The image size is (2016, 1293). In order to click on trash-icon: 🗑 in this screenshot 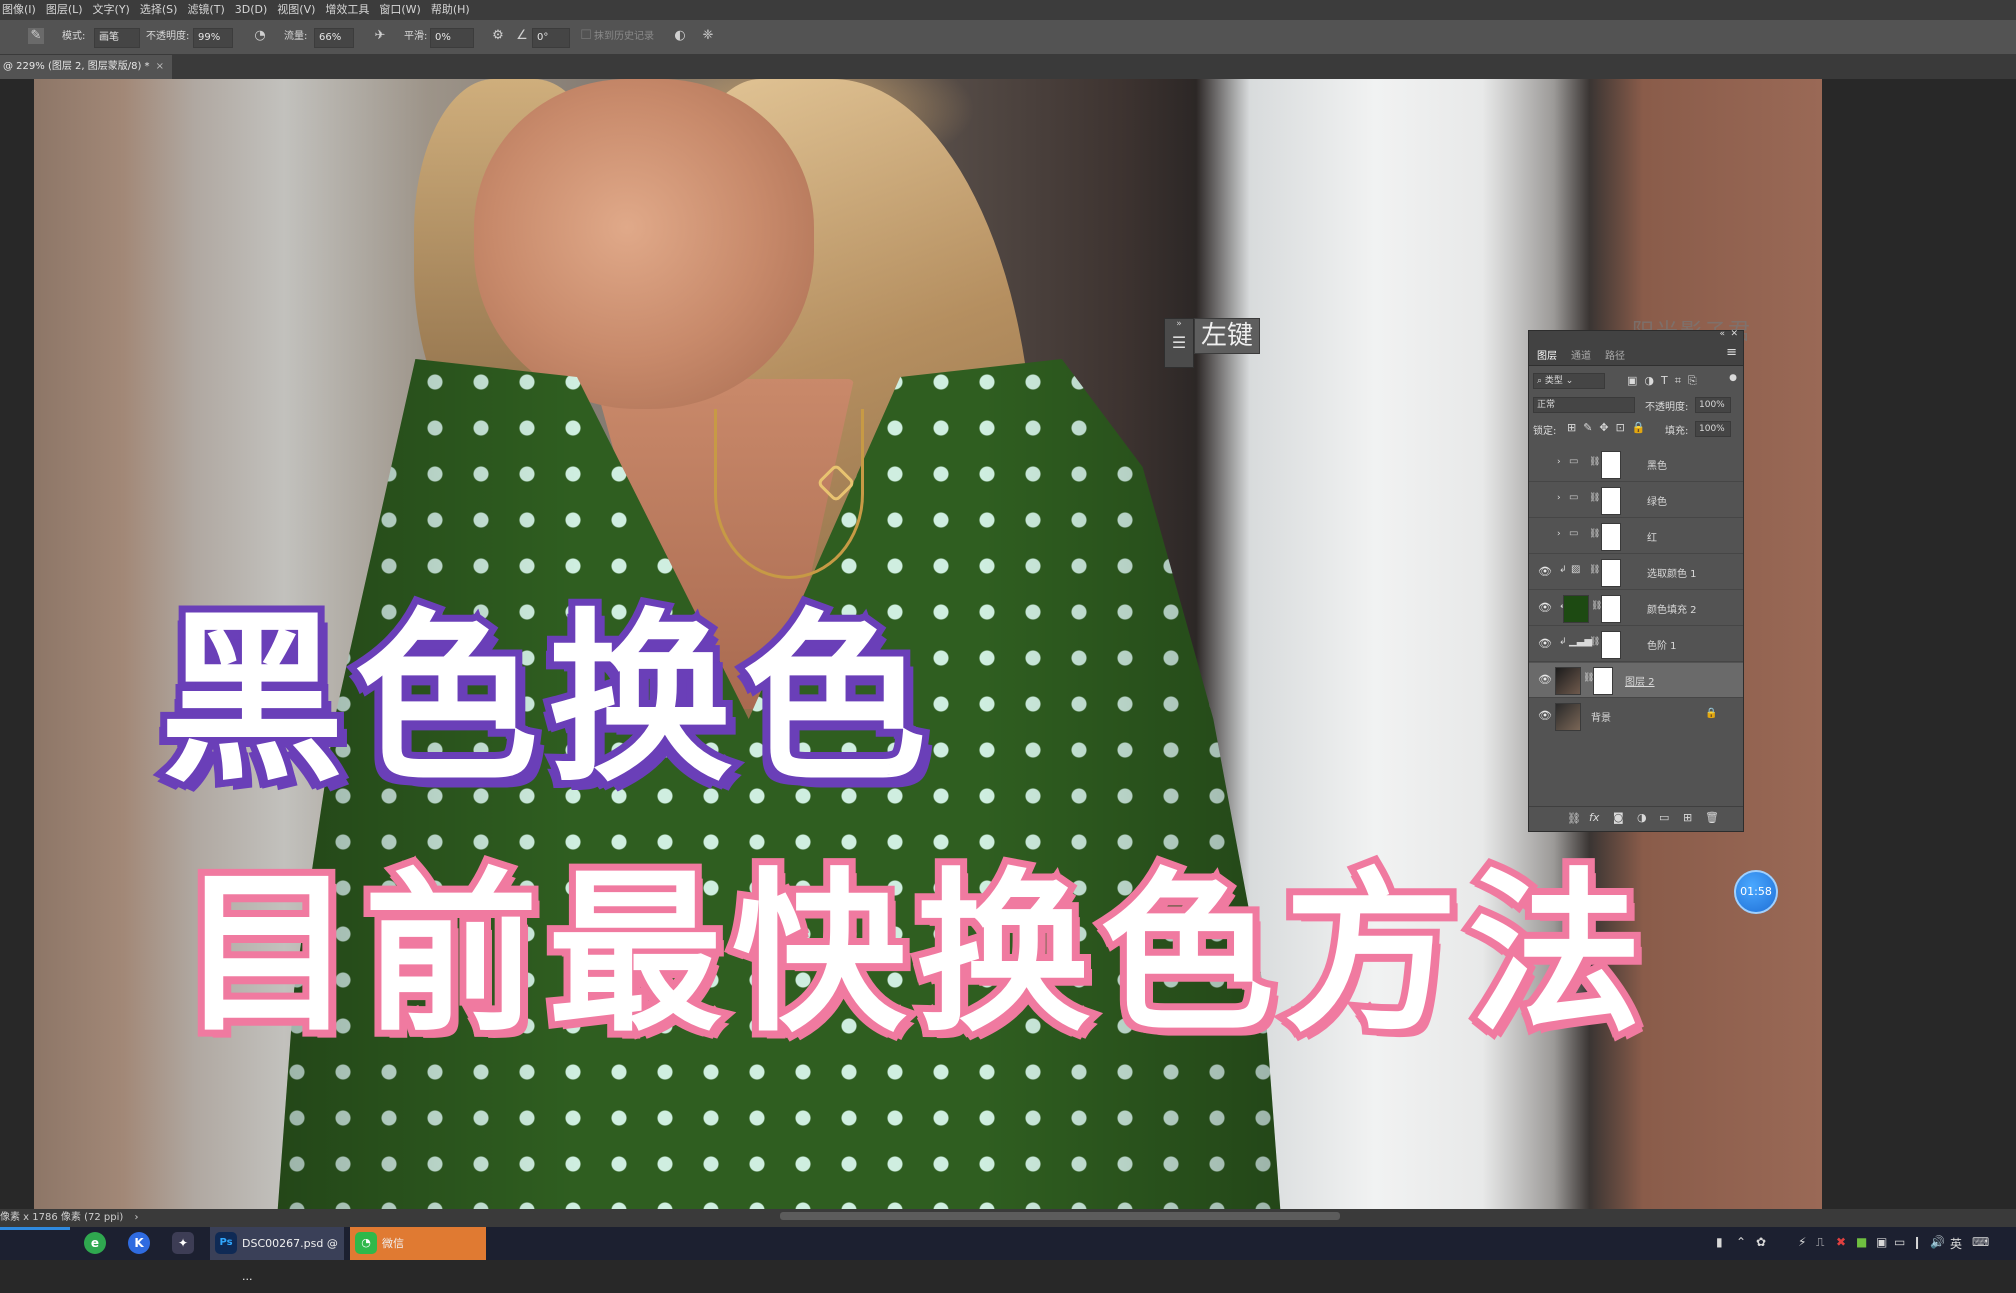, I will do `click(1712, 817)`.